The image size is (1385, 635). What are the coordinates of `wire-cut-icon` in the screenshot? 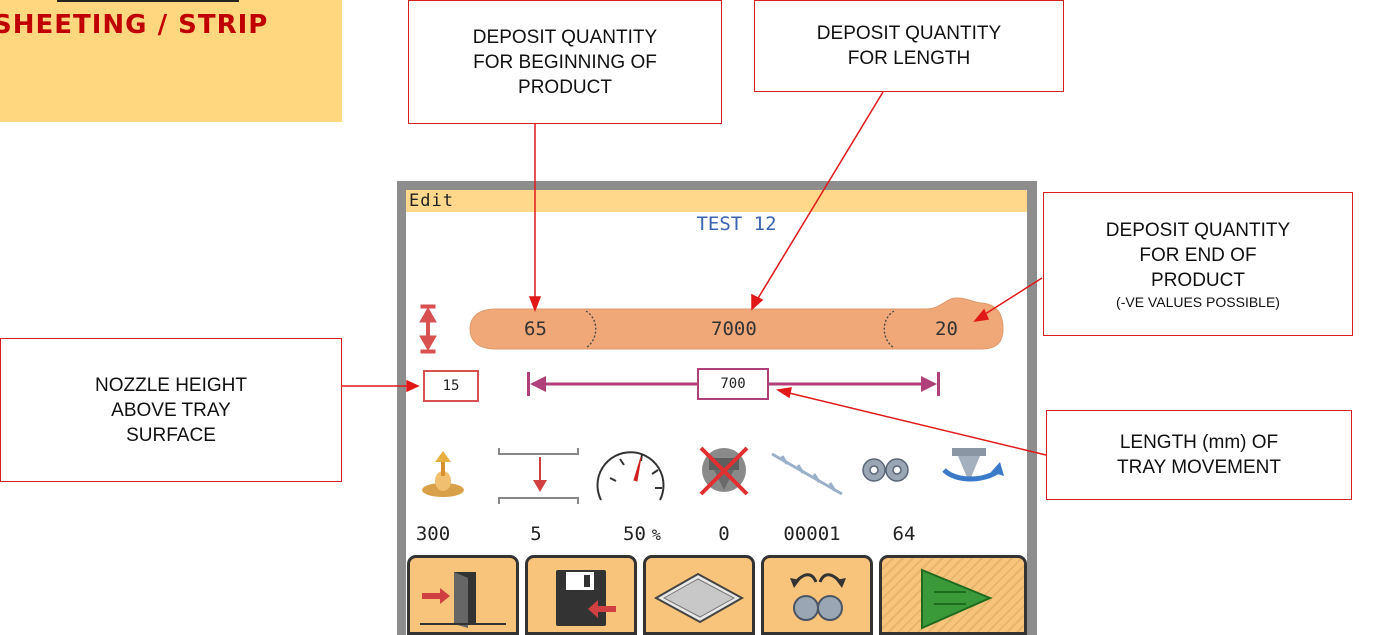 It's located at (807, 474).